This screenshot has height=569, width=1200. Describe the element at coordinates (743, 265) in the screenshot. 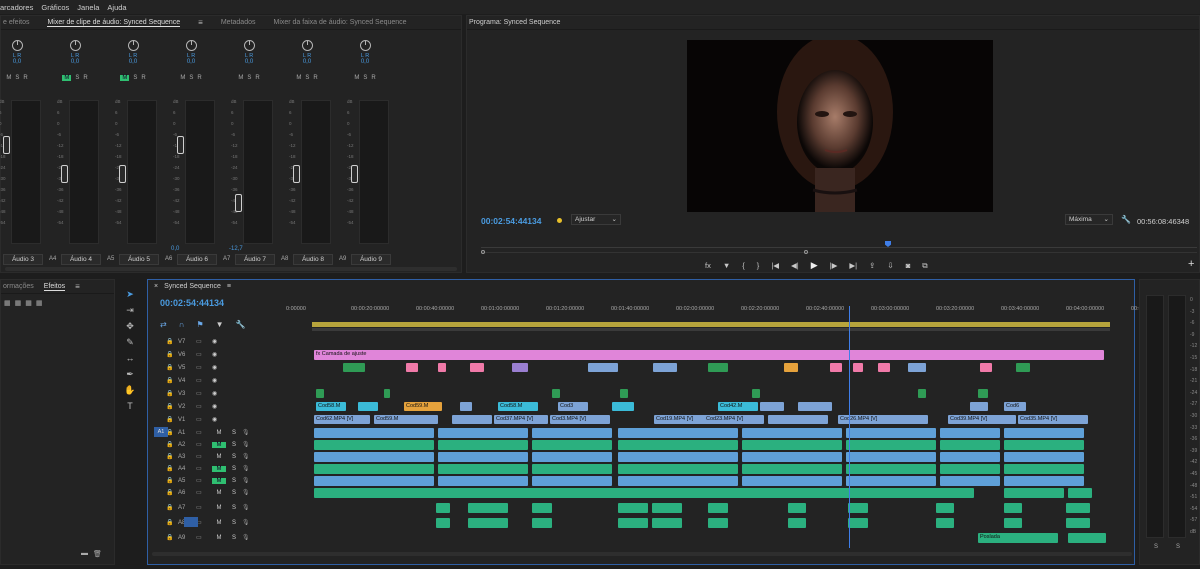

I see `mark-in-icon: {` at that location.